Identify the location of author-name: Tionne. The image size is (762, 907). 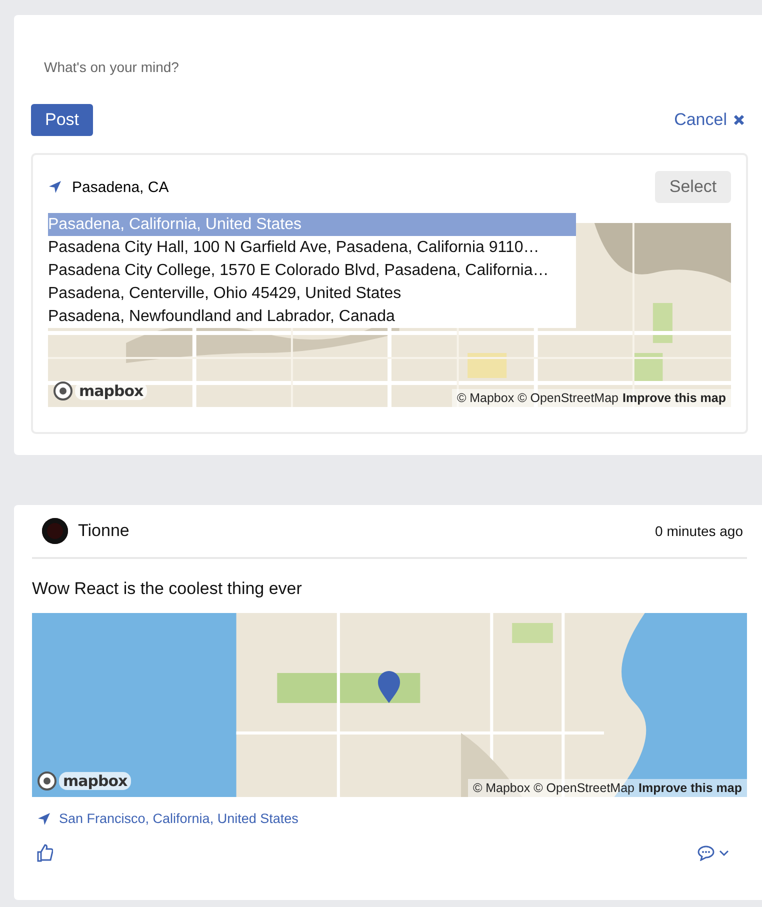
(104, 531).